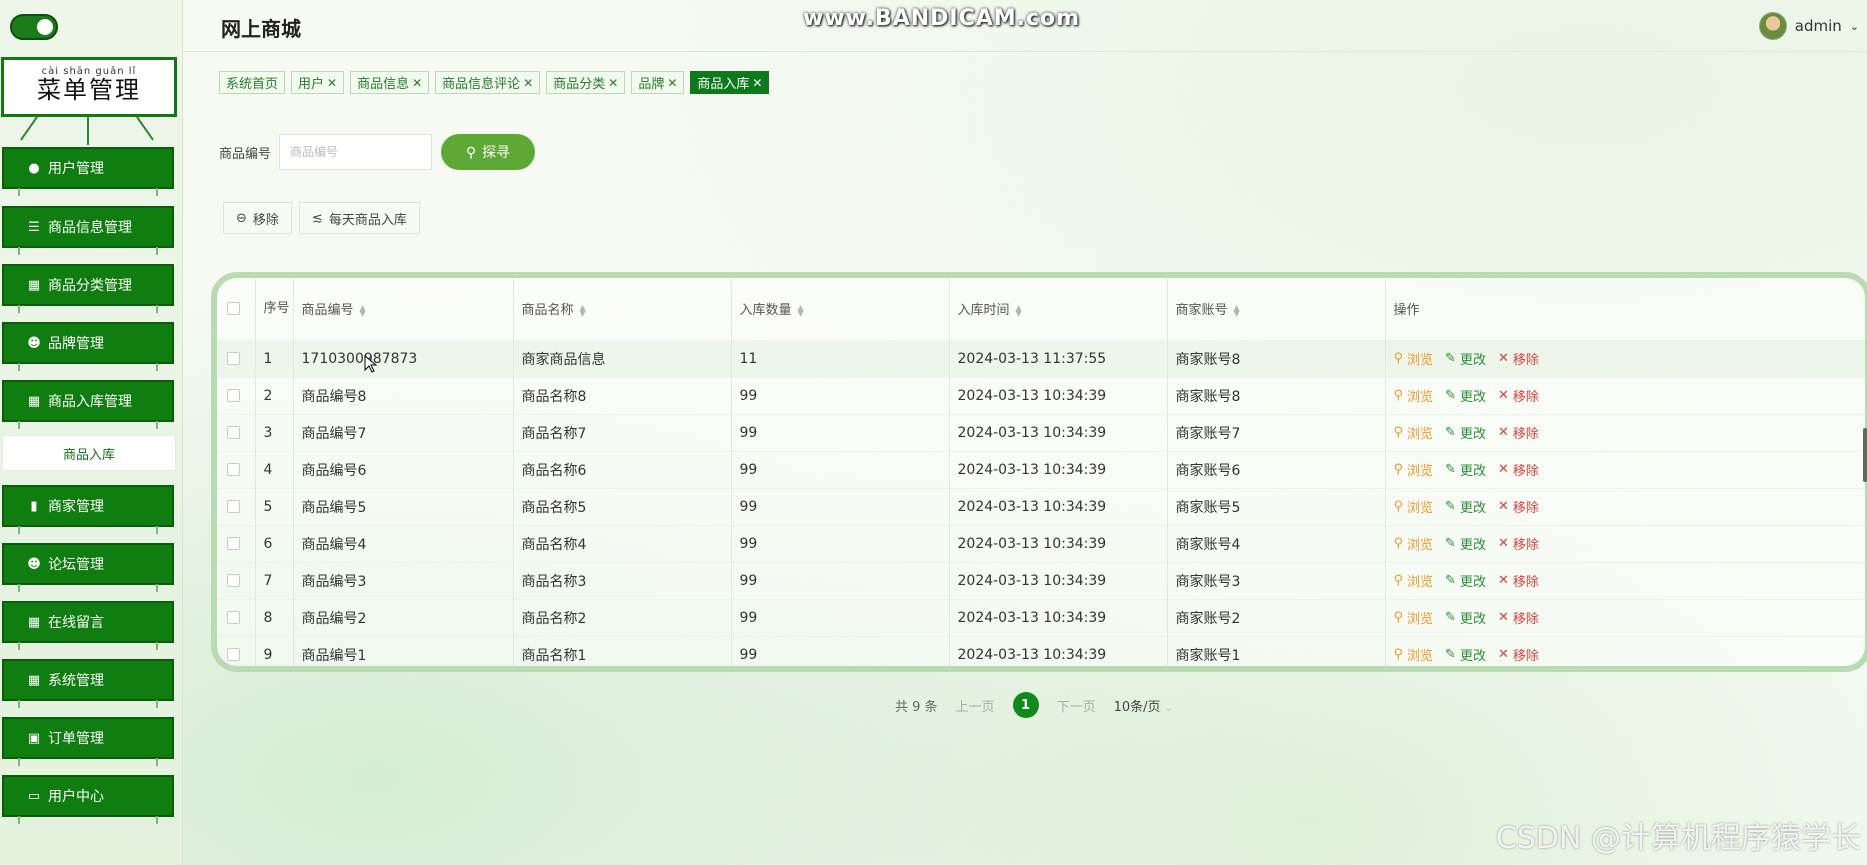  I want to click on tab-2: 商品信息 ✕, so click(390, 82).